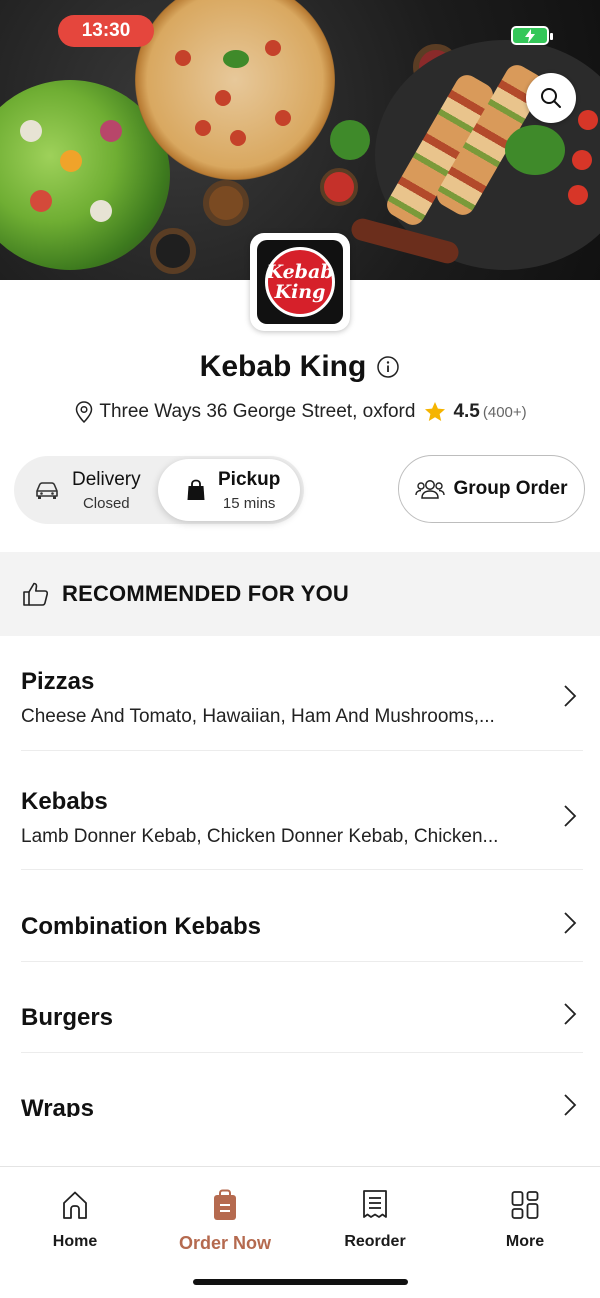 This screenshot has height=1298, width=600. I want to click on rating-value: 4.5, so click(466, 411).